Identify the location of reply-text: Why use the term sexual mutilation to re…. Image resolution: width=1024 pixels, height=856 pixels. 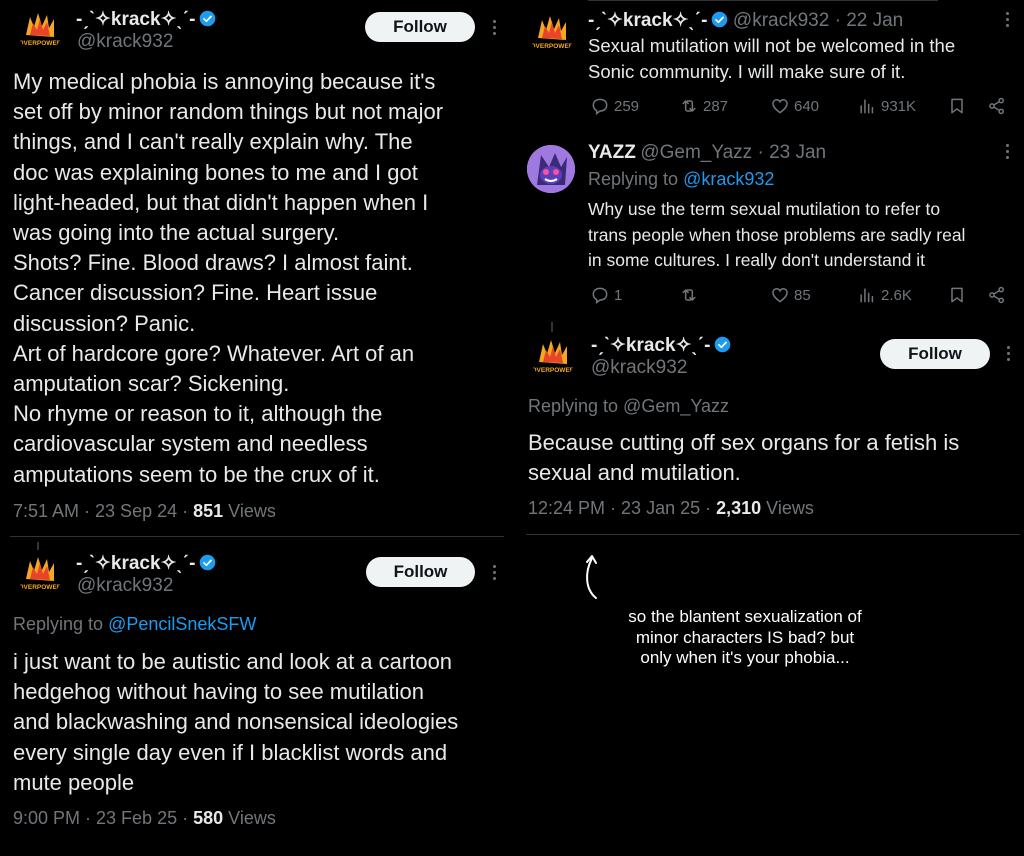
(777, 234).